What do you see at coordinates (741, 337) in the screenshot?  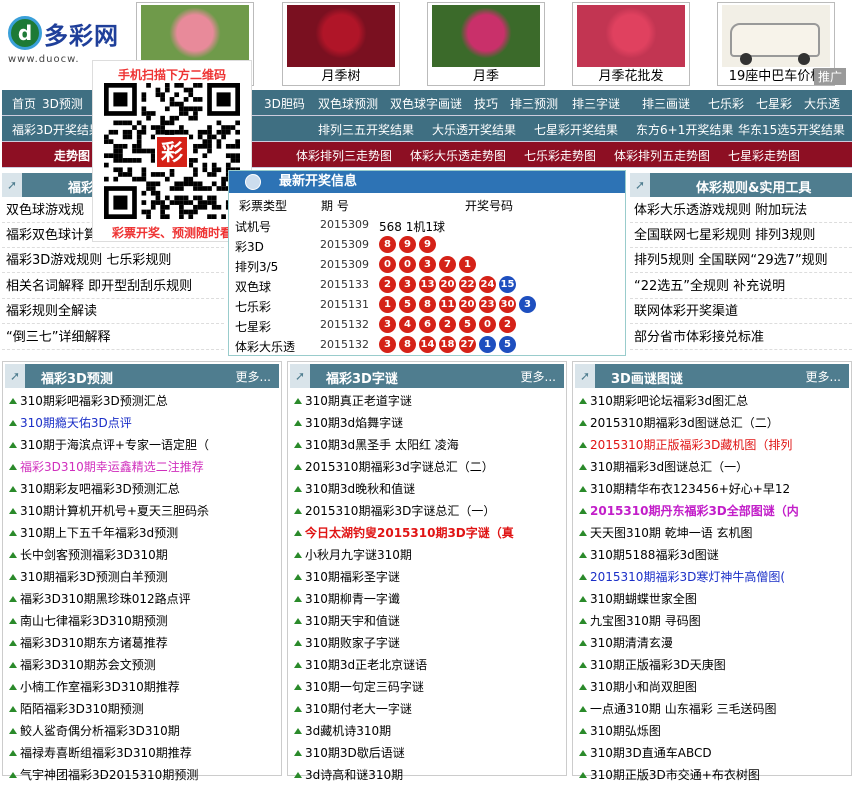 I see `rules-link-6: 部分省市体彩接兑标准` at bounding box center [741, 337].